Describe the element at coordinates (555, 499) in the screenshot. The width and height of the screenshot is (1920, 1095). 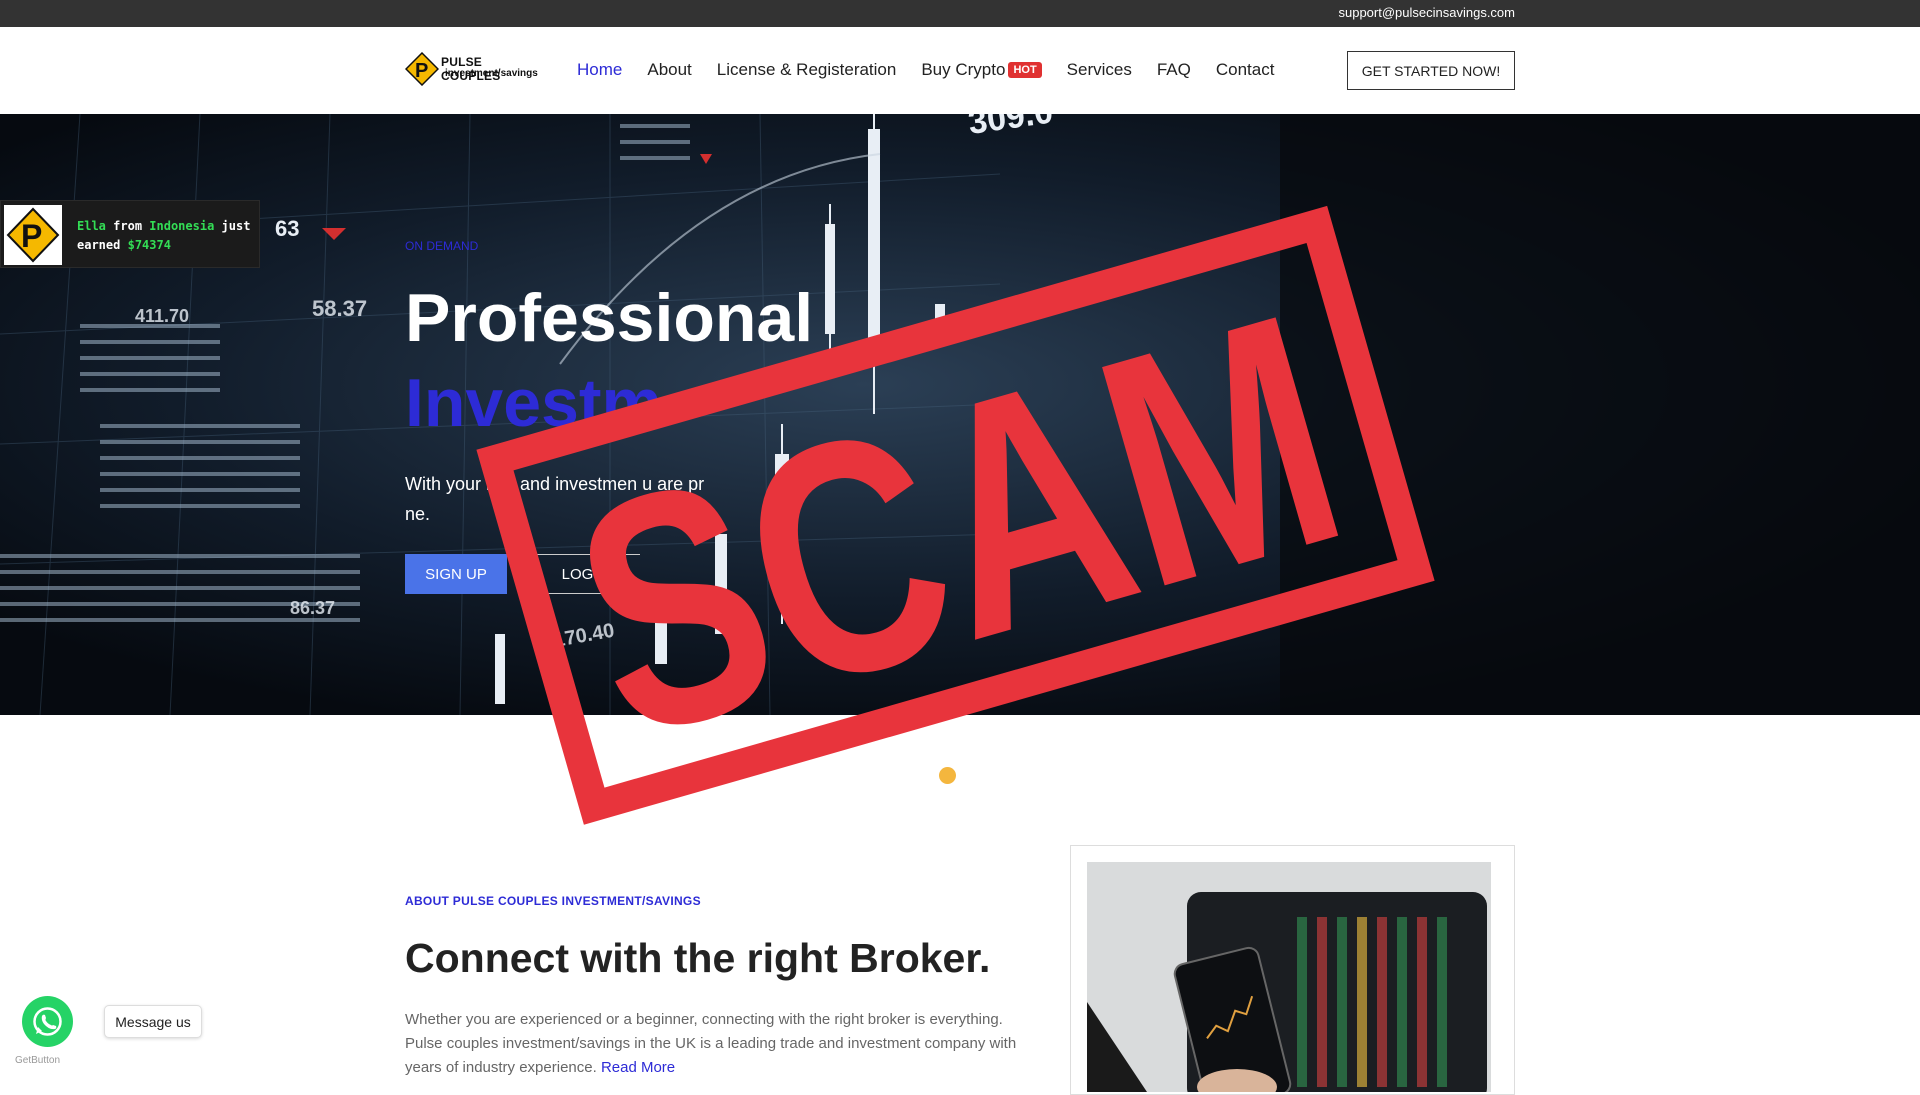
I see `hero-subtitle: With your ngs and investmen u are pr ne.` at that location.